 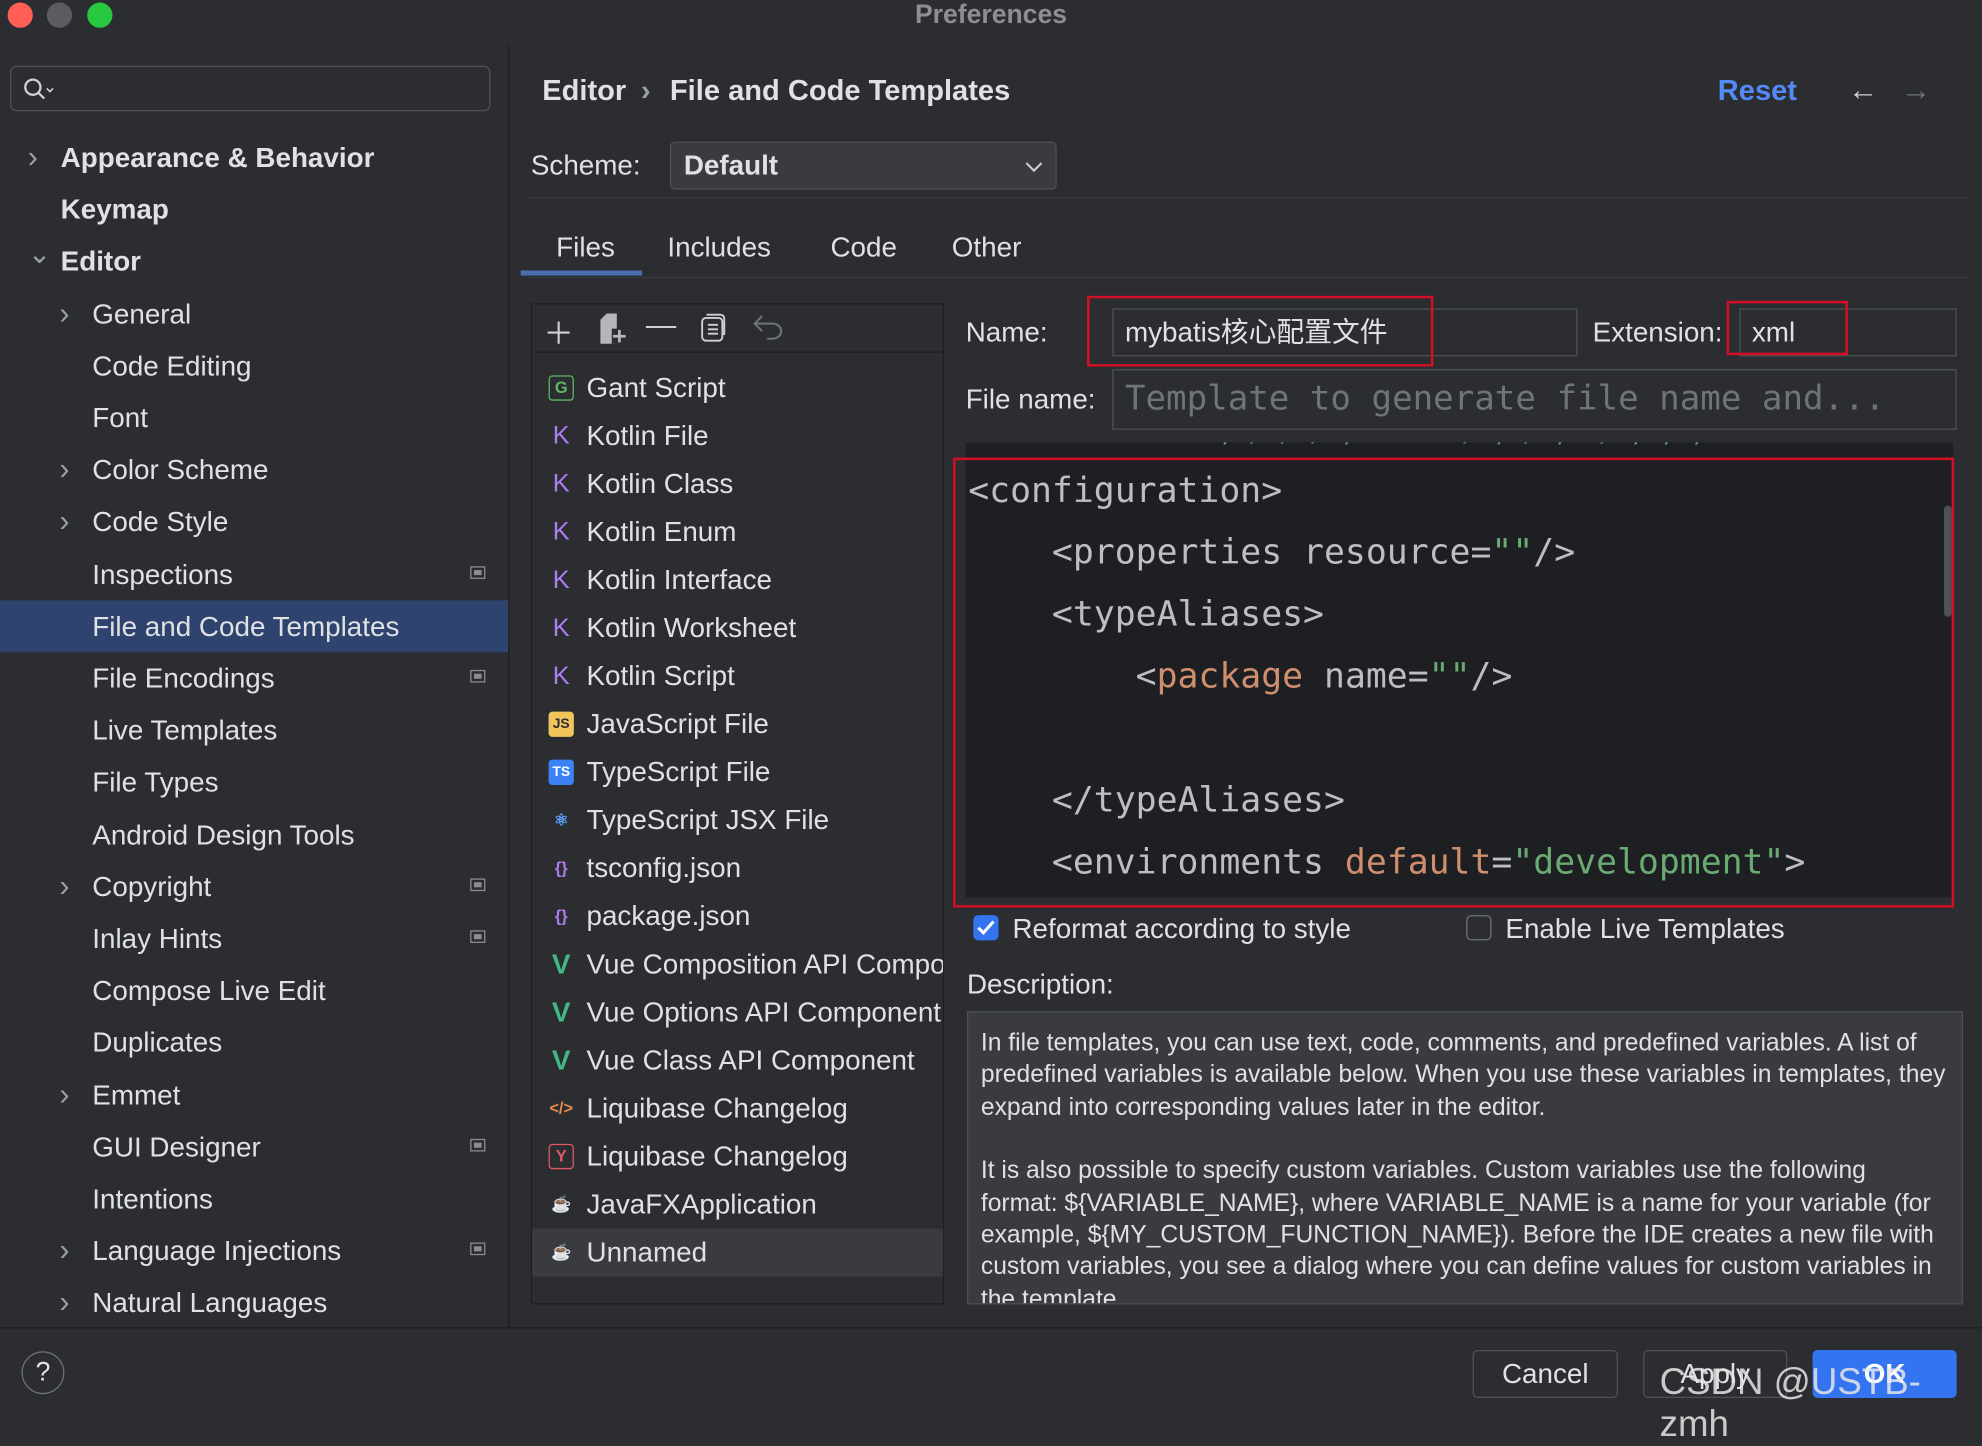 I want to click on live-templates-checkbox, so click(x=1479, y=928).